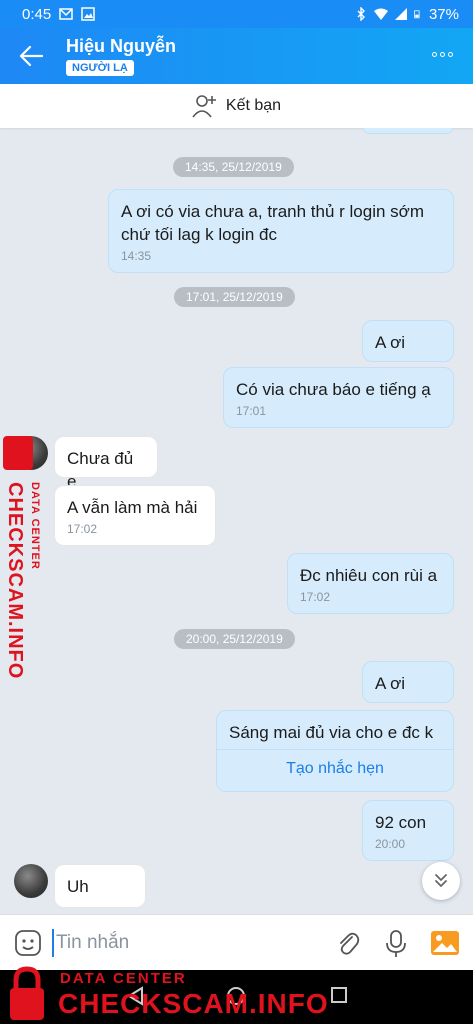 This screenshot has height=1024, width=473. I want to click on status-bar: 0:45 37%, so click(236, 14).